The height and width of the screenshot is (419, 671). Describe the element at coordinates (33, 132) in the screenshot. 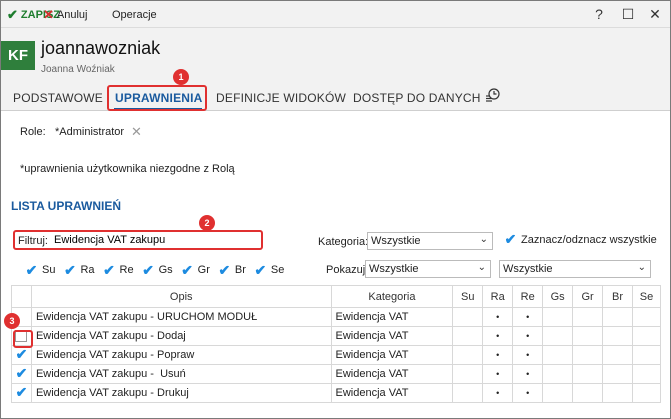

I see `roles-label: Role:` at that location.